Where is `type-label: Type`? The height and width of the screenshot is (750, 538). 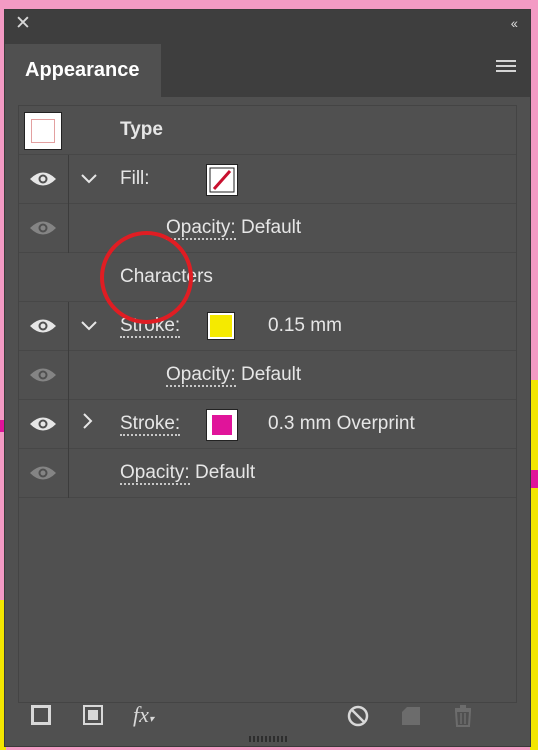
type-label: Type is located at coordinates (141, 129).